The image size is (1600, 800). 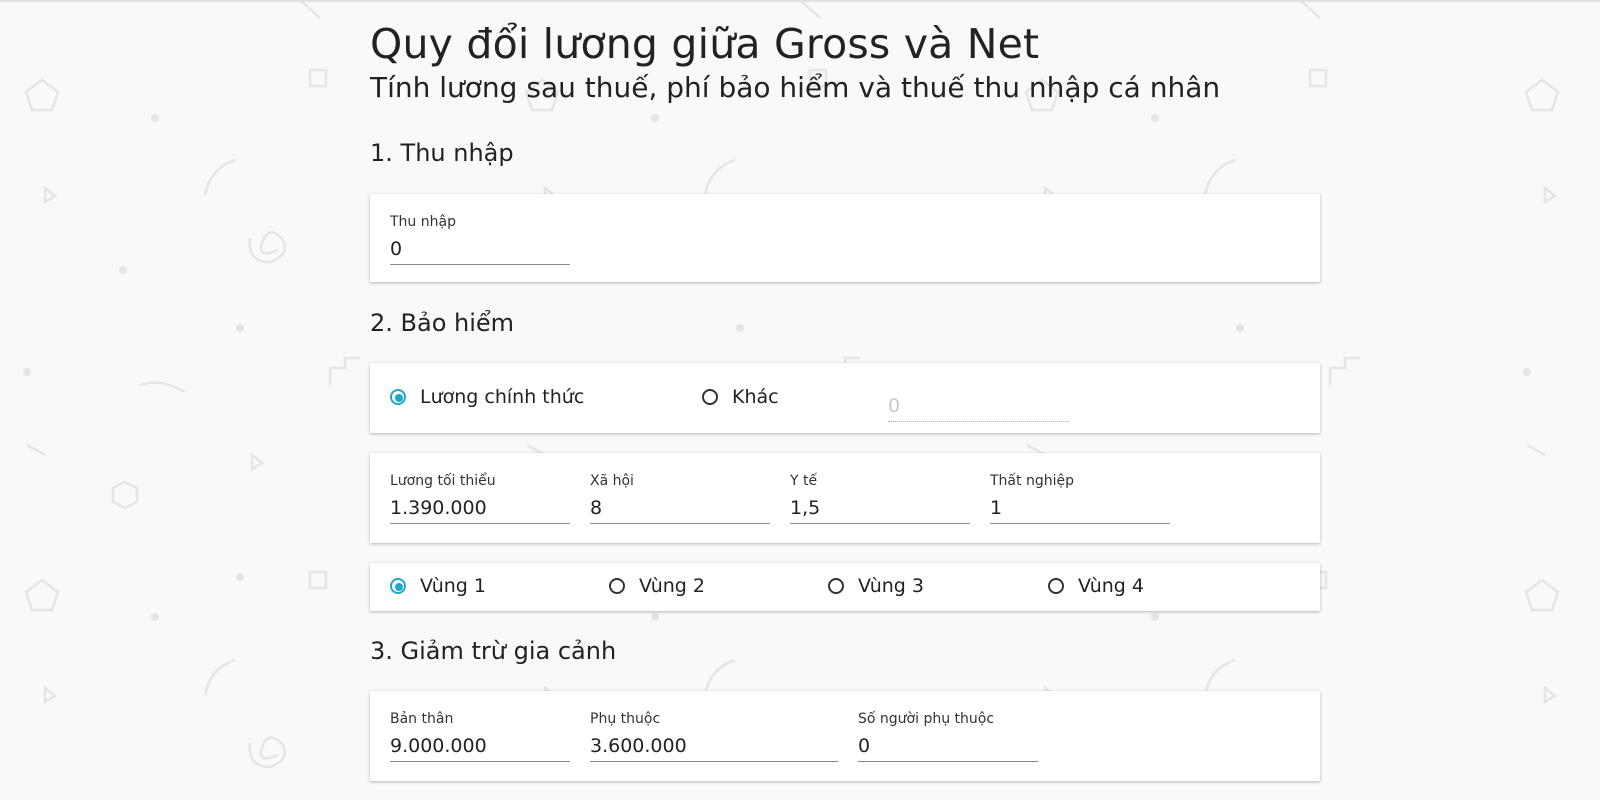 I want to click on income-input, so click(x=480, y=249).